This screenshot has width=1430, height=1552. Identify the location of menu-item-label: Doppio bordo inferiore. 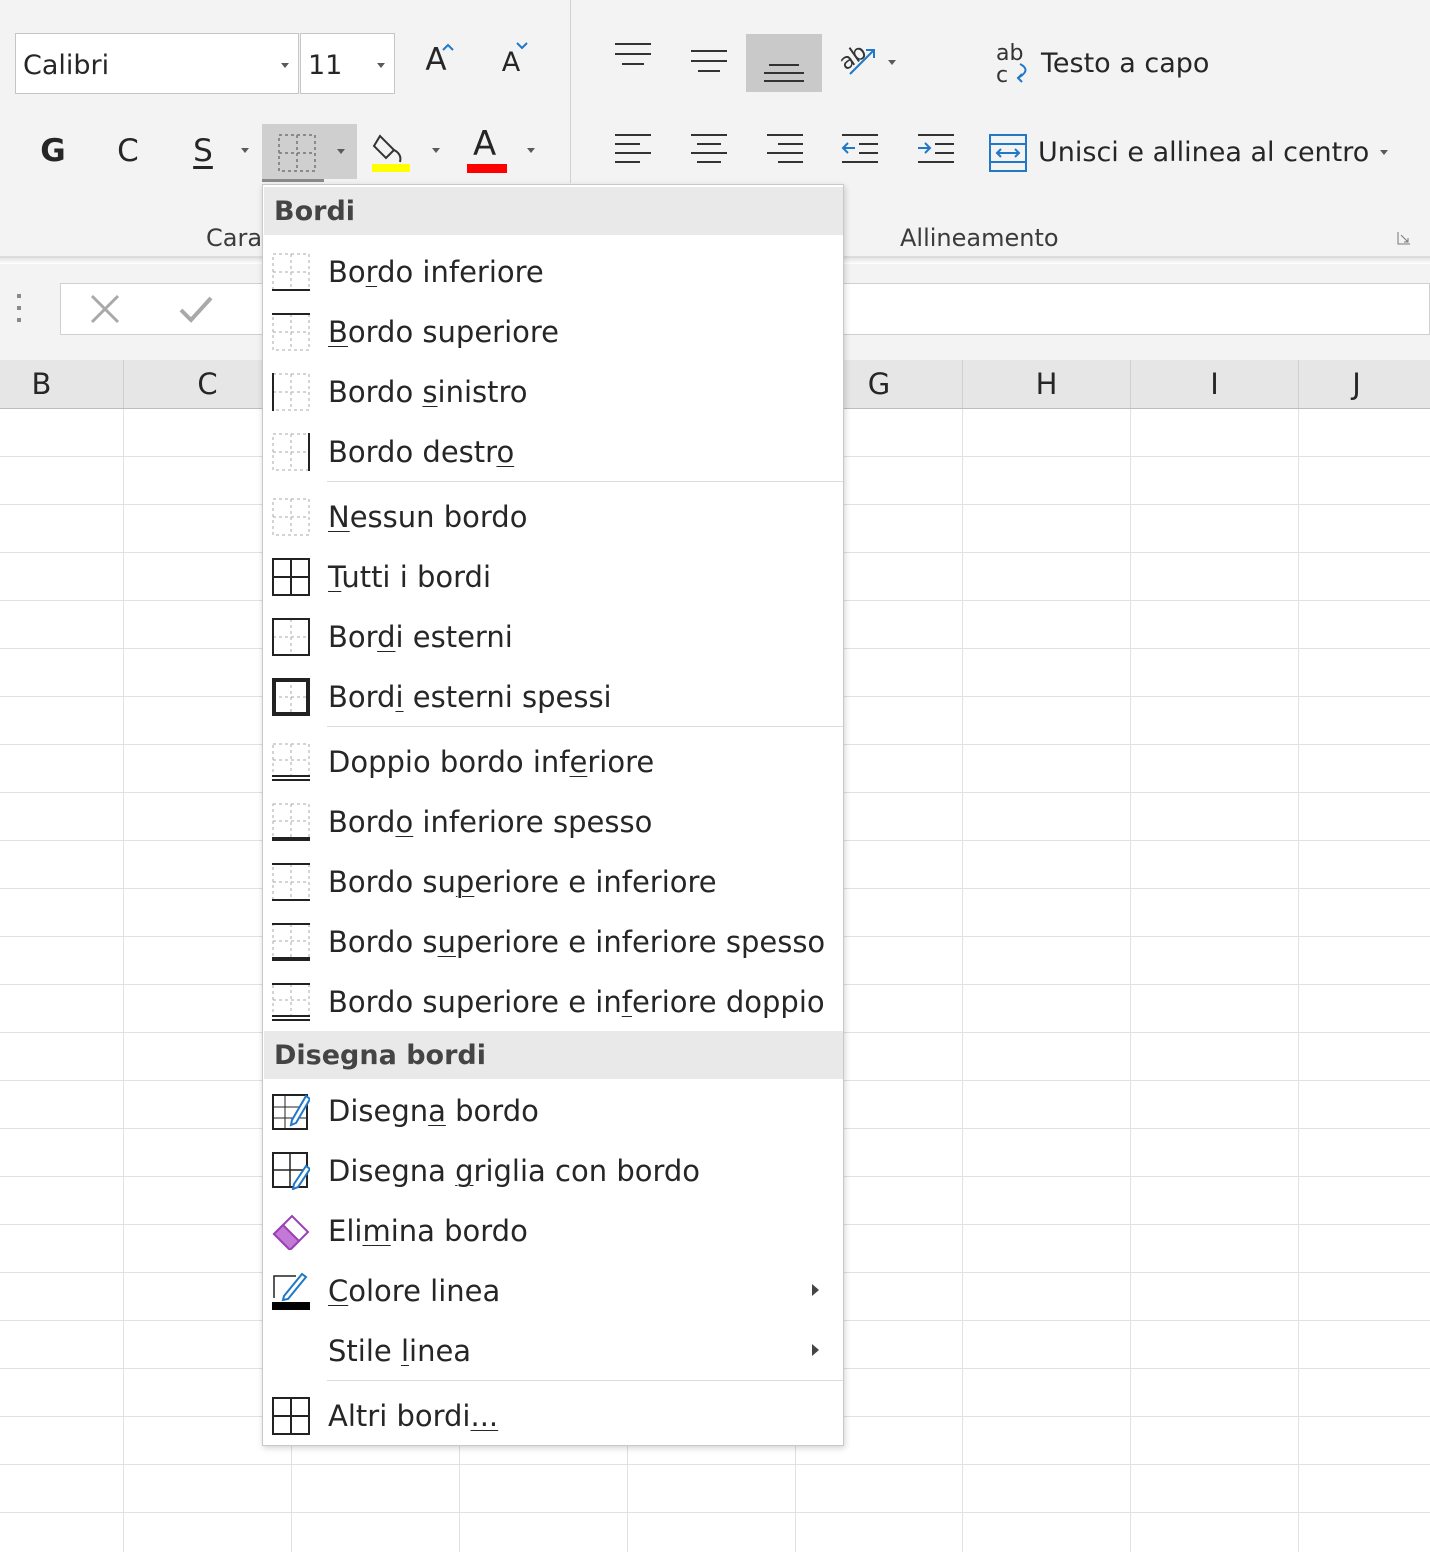
(491, 762).